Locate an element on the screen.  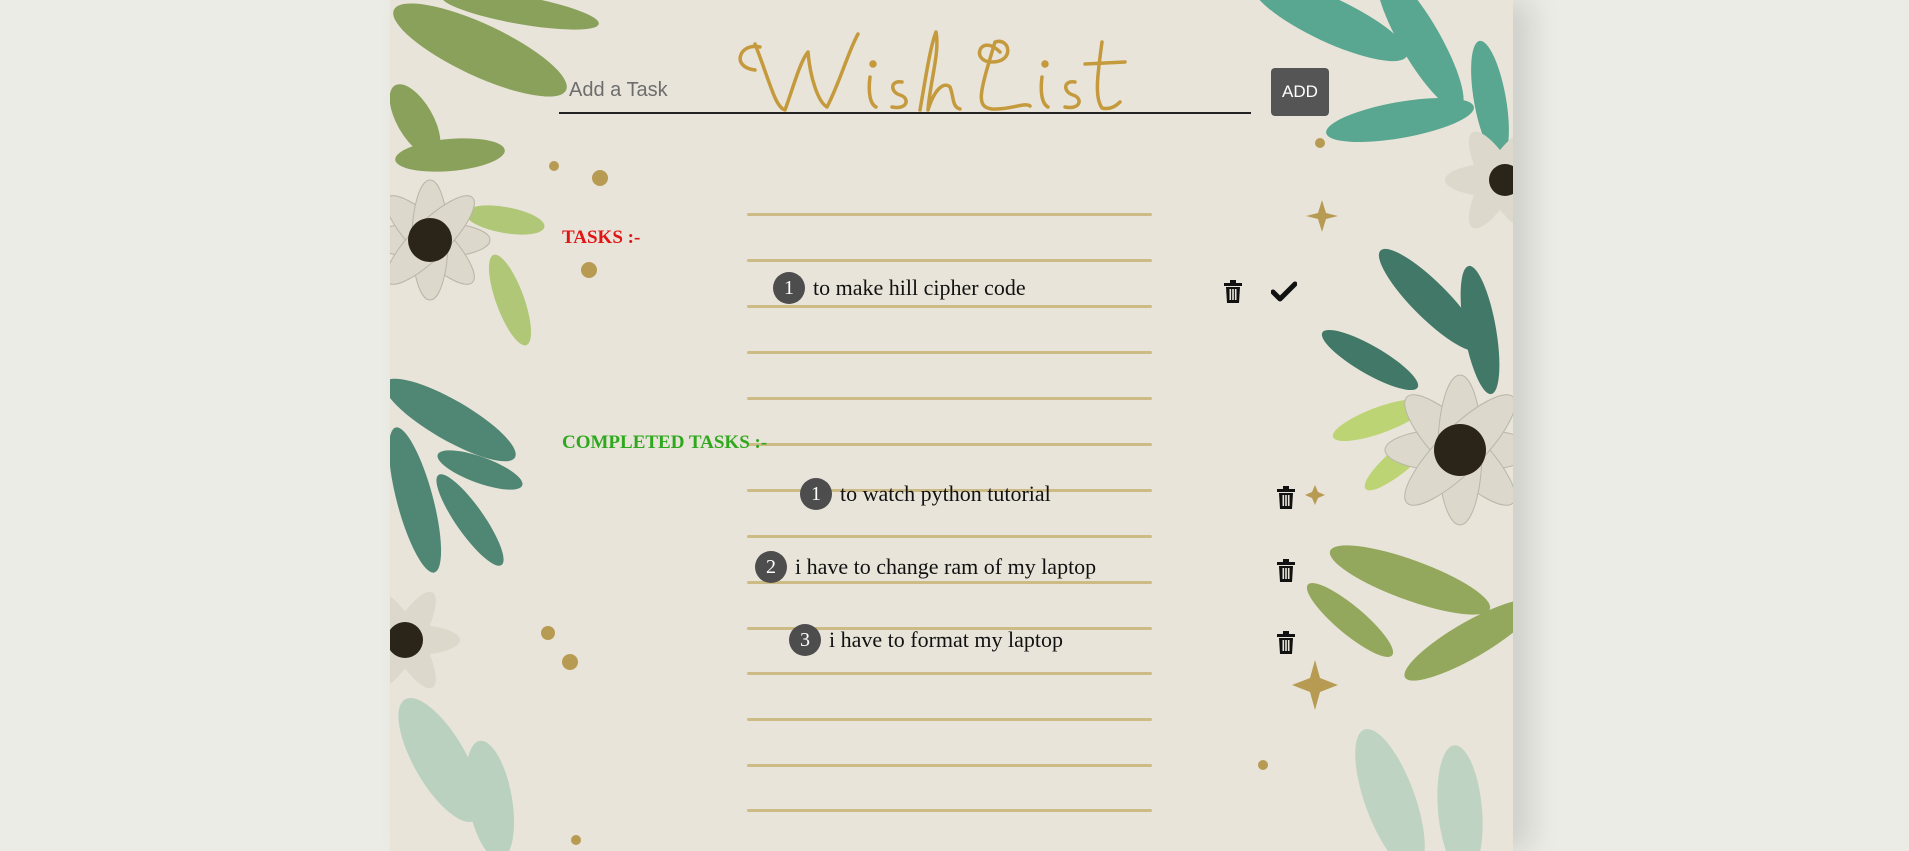
checkmark-icon is located at coordinates (1284, 291).